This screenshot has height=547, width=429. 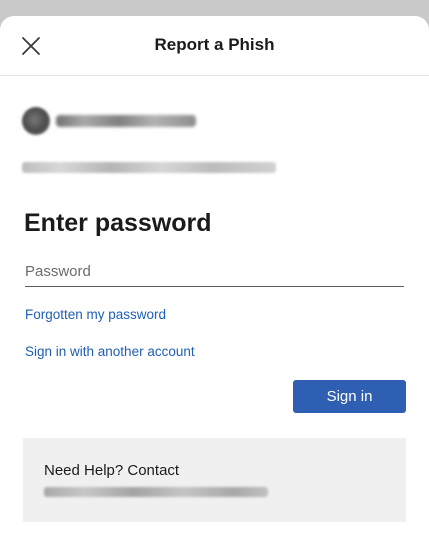 I want to click on sheet-title: Report a Phish, so click(x=214, y=44).